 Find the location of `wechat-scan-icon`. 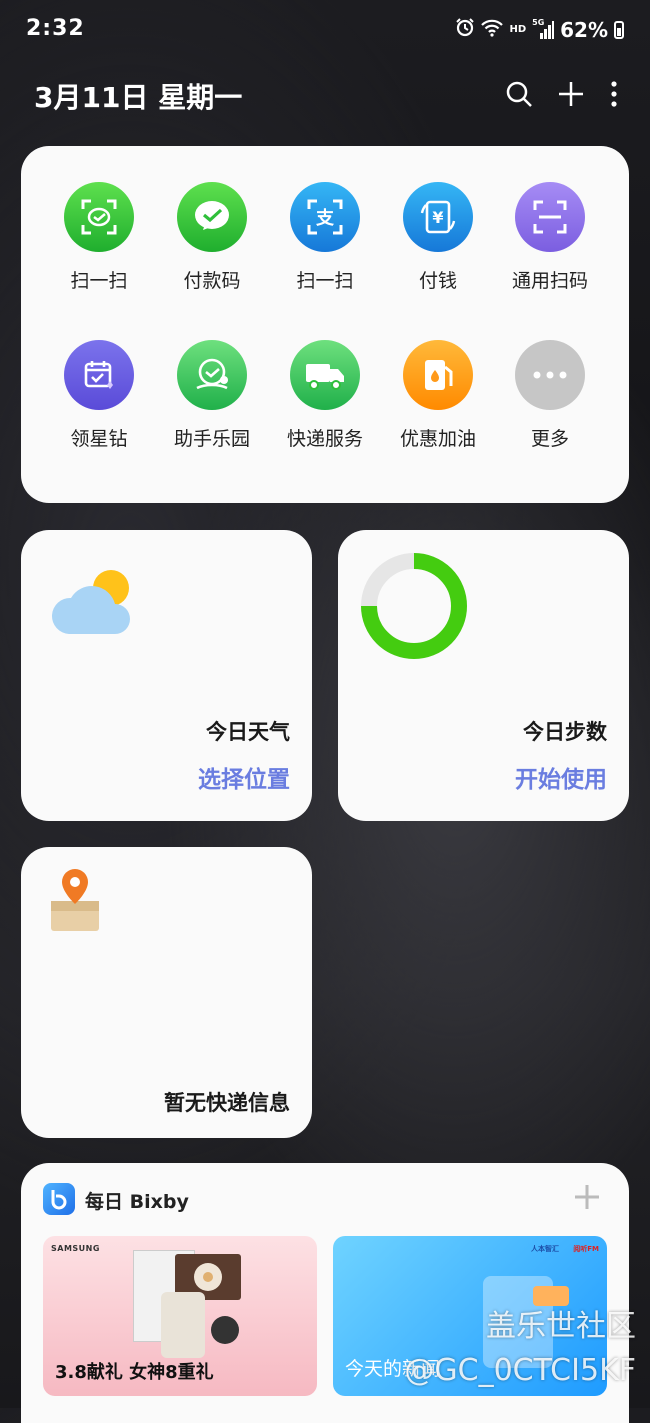

wechat-scan-icon is located at coordinates (99, 217).